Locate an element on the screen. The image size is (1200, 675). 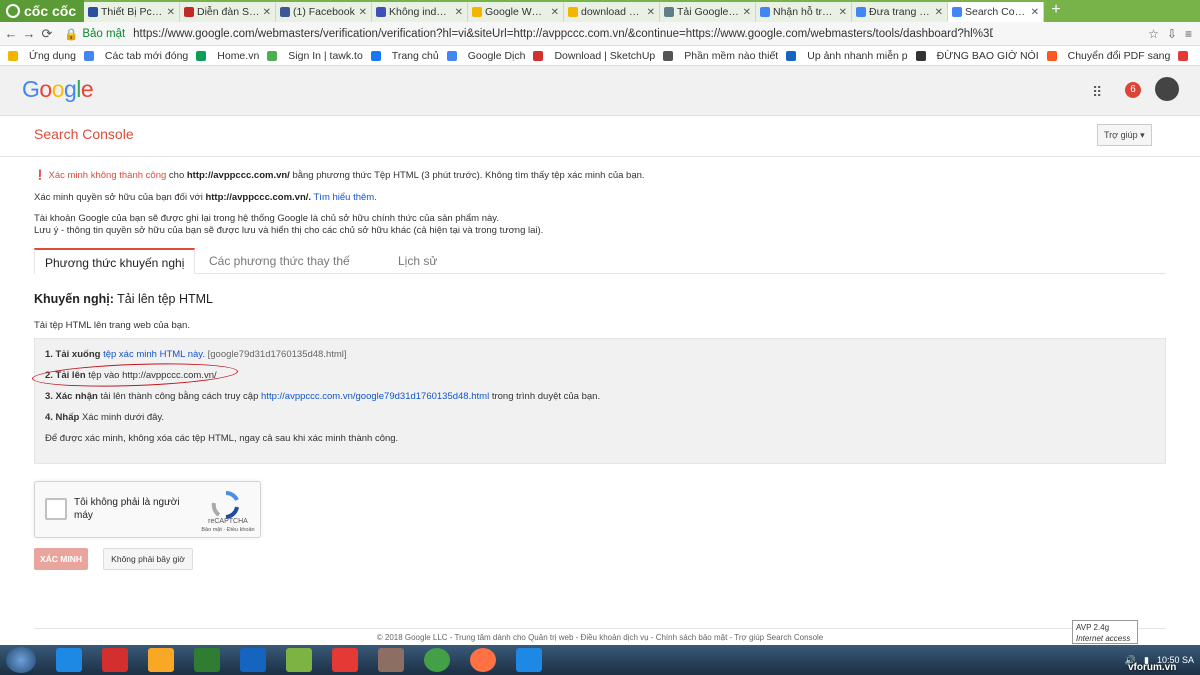
bookmark-item: Download | SketchUp is located at coordinates (594, 56).